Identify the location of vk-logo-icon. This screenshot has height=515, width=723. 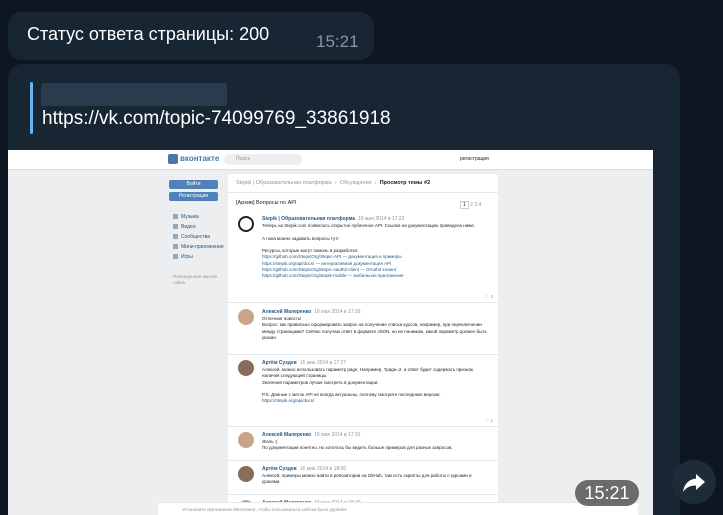
(173, 159).